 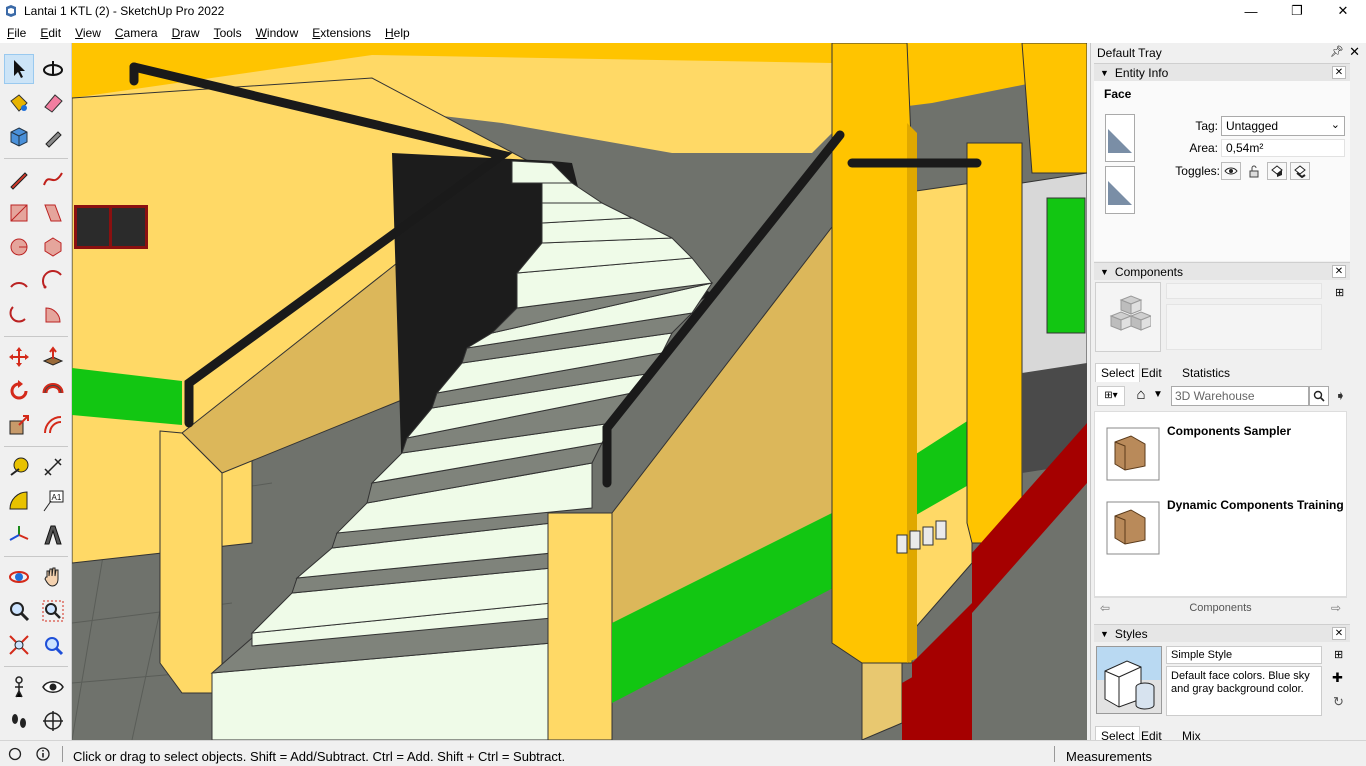 I want to click on components-header: ▼ Components ✕, so click(x=1222, y=271).